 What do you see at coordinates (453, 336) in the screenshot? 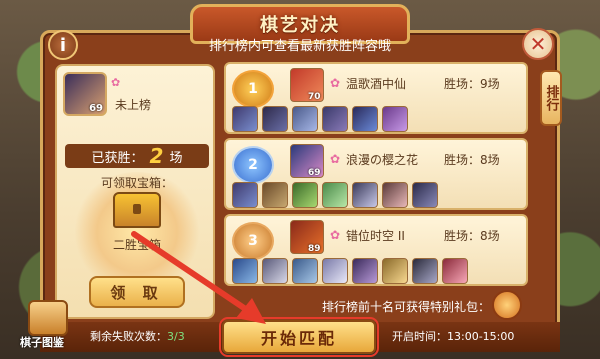
I see `open-time: 开启时间：13:00-15:00` at bounding box center [453, 336].